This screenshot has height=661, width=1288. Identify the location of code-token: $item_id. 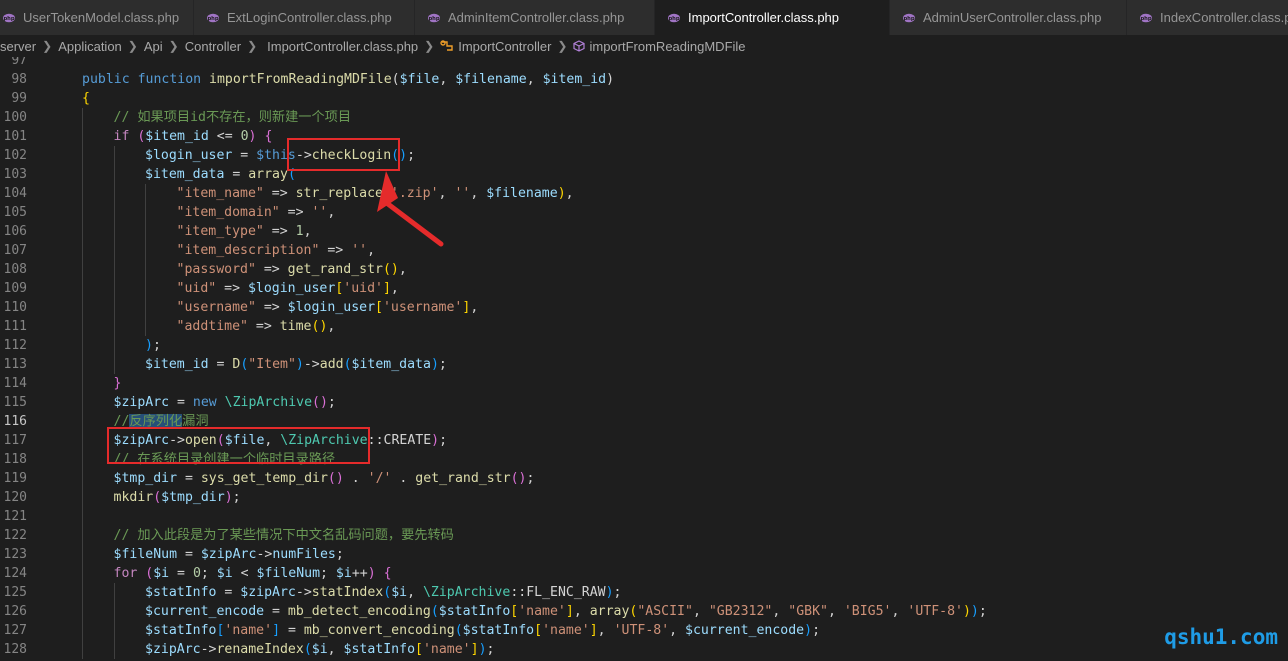
(574, 79).